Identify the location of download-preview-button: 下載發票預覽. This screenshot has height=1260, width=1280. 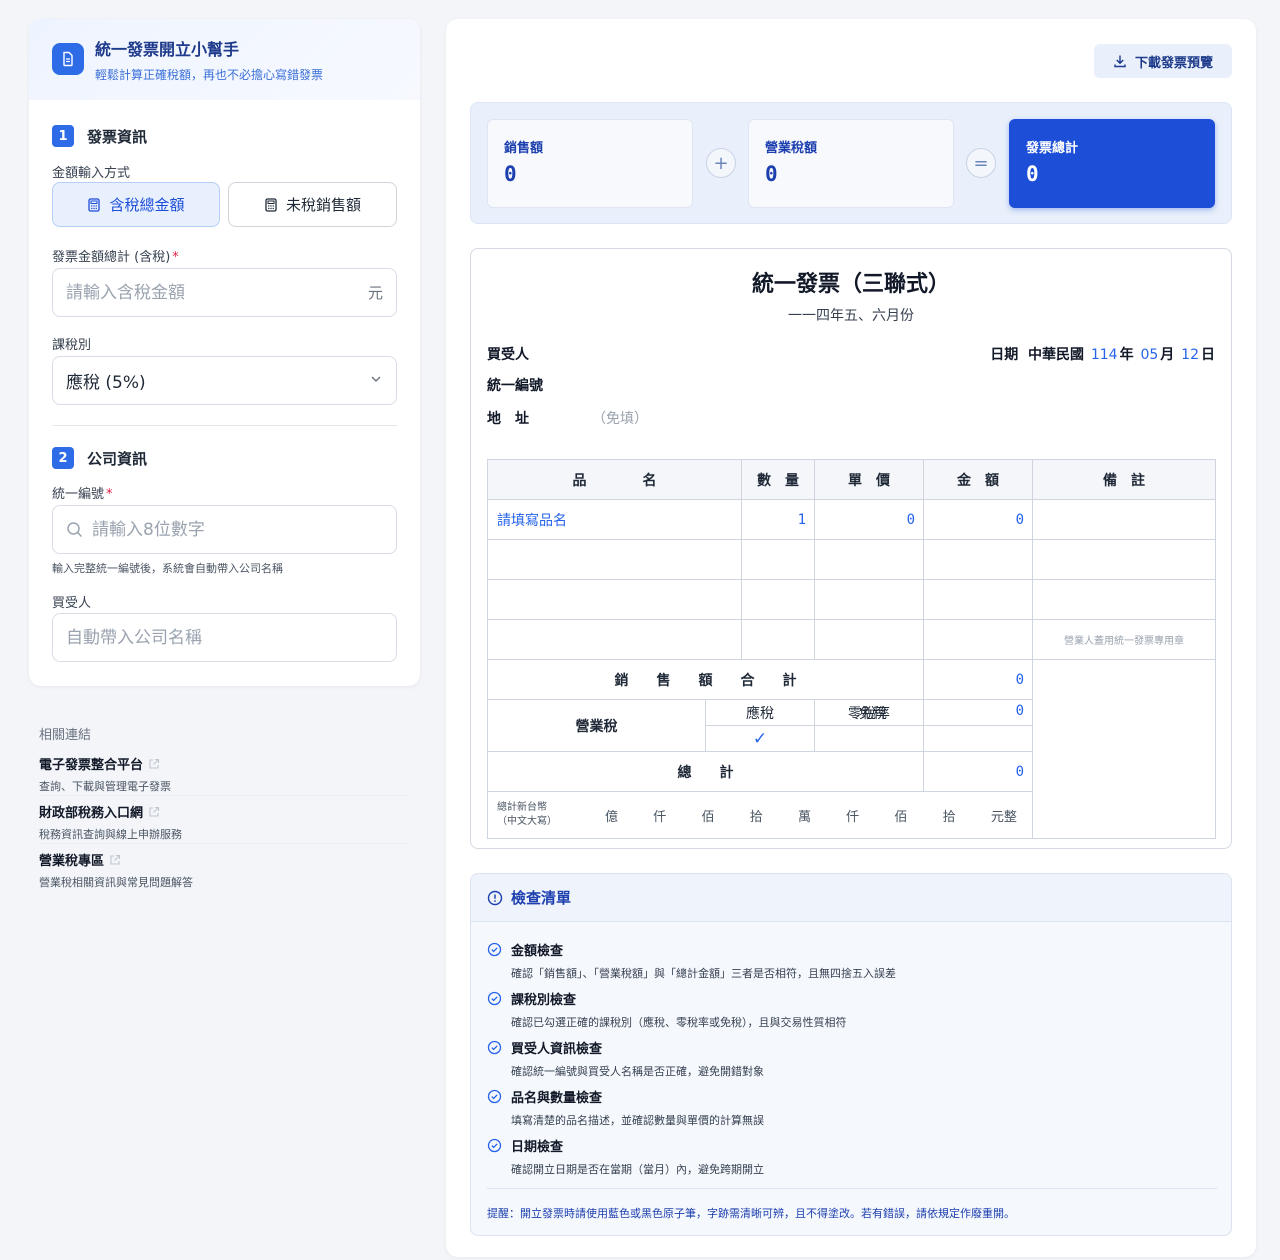
(1163, 61).